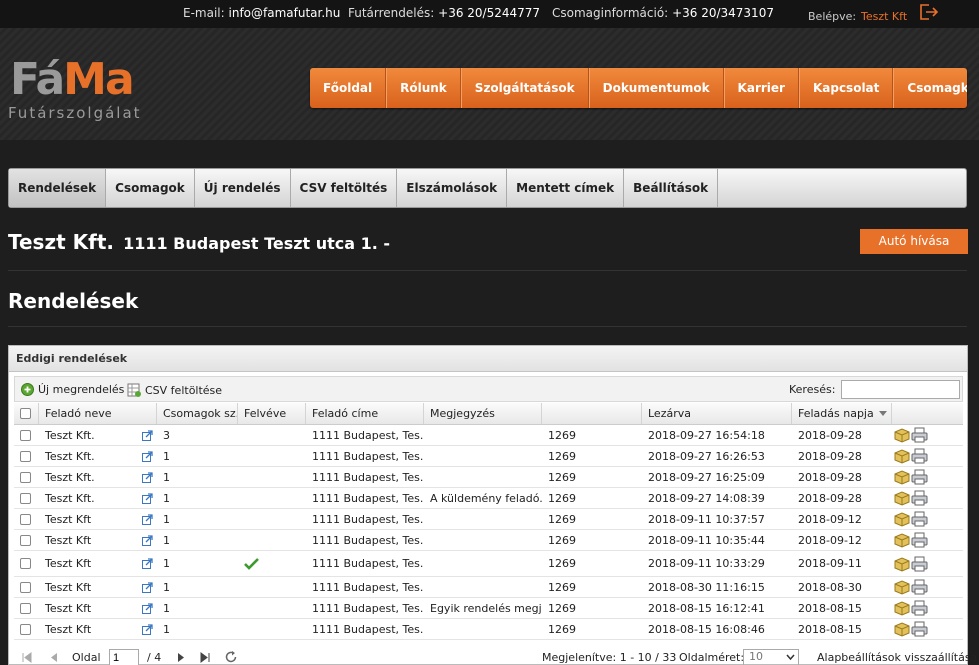 Image resolution: width=979 pixels, height=665 pixels. I want to click on page-input, so click(124, 657).